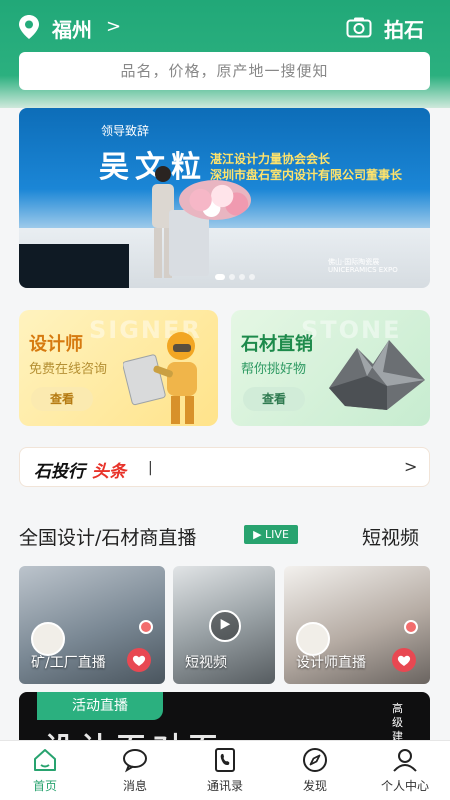  Describe the element at coordinates (68, 663) in the screenshot. I see `video-label: 矿/工厂直播` at that location.